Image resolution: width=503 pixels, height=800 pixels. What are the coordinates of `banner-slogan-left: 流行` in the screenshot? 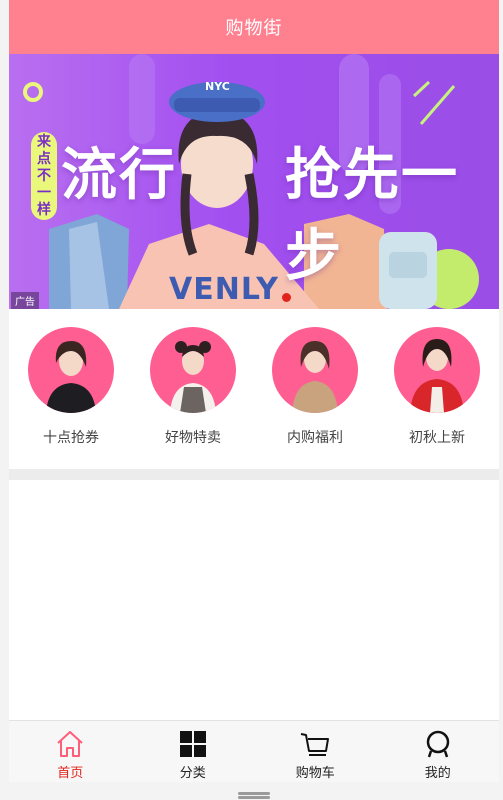 It's located at (119, 175).